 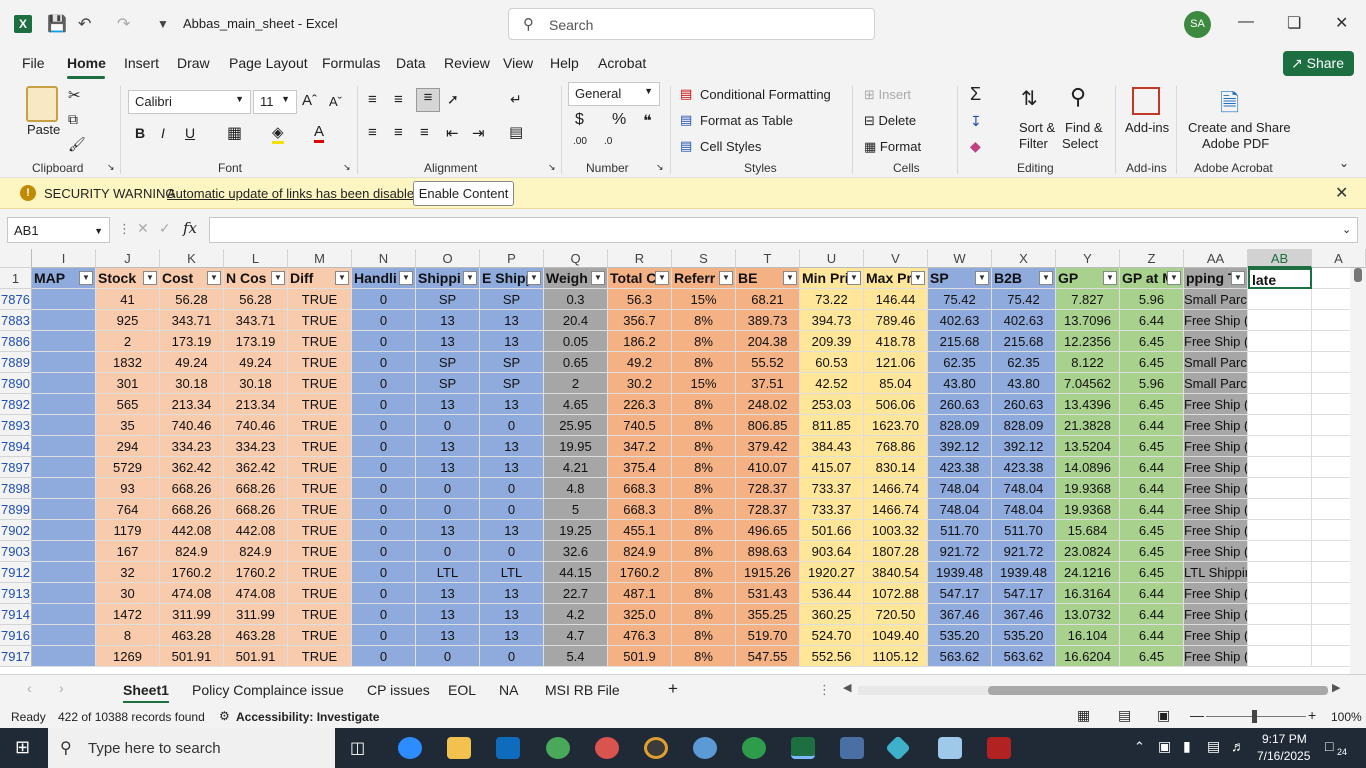 What do you see at coordinates (1346, 717) in the screenshot?
I see `zoom-level: 100%` at bounding box center [1346, 717].